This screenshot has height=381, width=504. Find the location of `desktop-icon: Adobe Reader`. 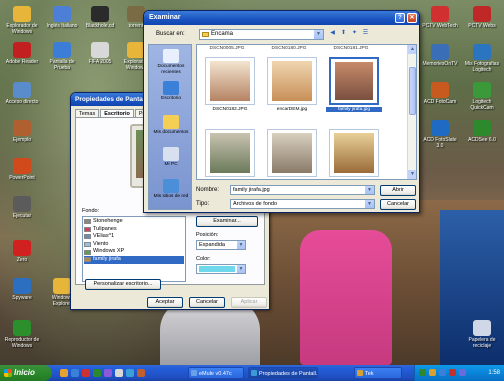

desktop-icon: Adobe Reader is located at coordinates (22, 53).